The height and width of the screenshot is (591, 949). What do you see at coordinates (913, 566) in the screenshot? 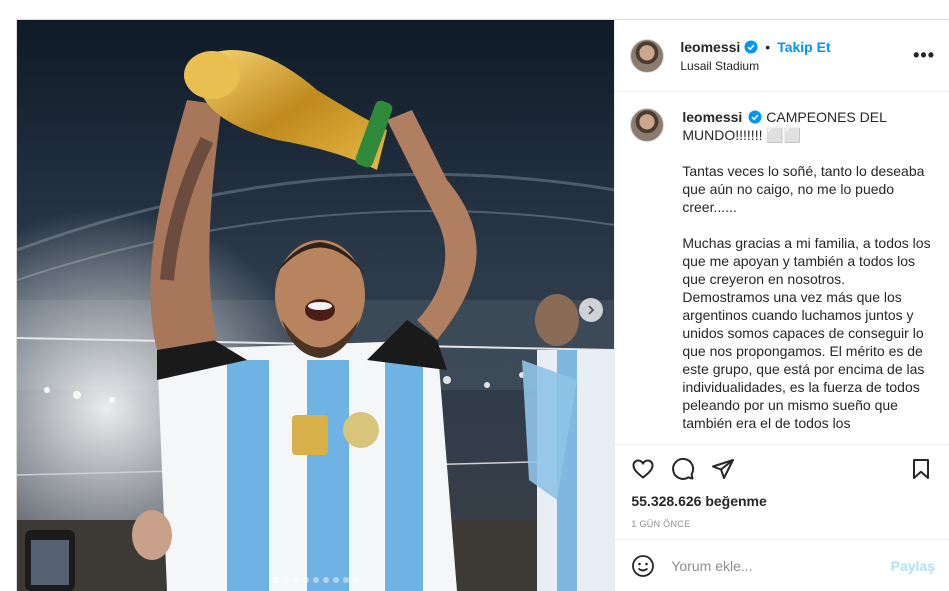
I see `share-comment-button: Paylaş` at bounding box center [913, 566].